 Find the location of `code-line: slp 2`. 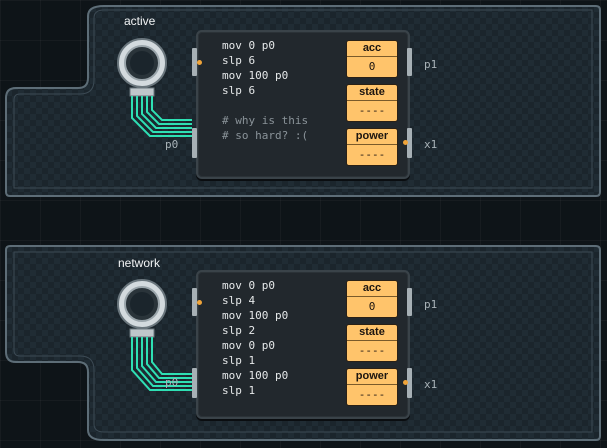

code-line: slp 2 is located at coordinates (239, 330).